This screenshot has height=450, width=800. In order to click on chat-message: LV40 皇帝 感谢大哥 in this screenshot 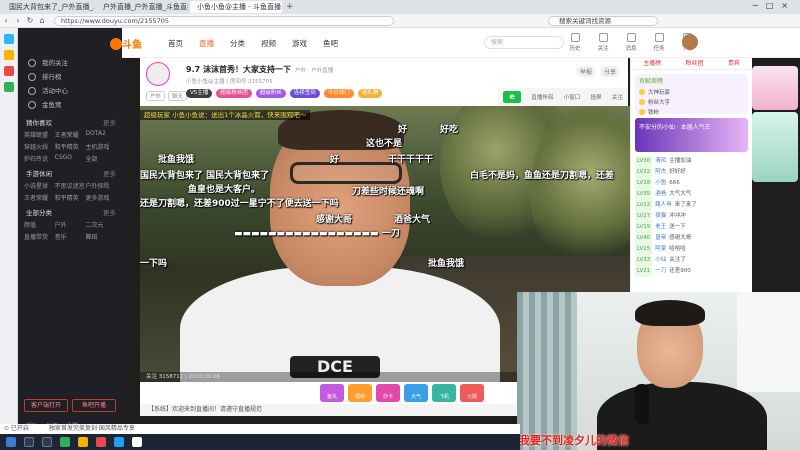, I will do `click(691, 238)`.